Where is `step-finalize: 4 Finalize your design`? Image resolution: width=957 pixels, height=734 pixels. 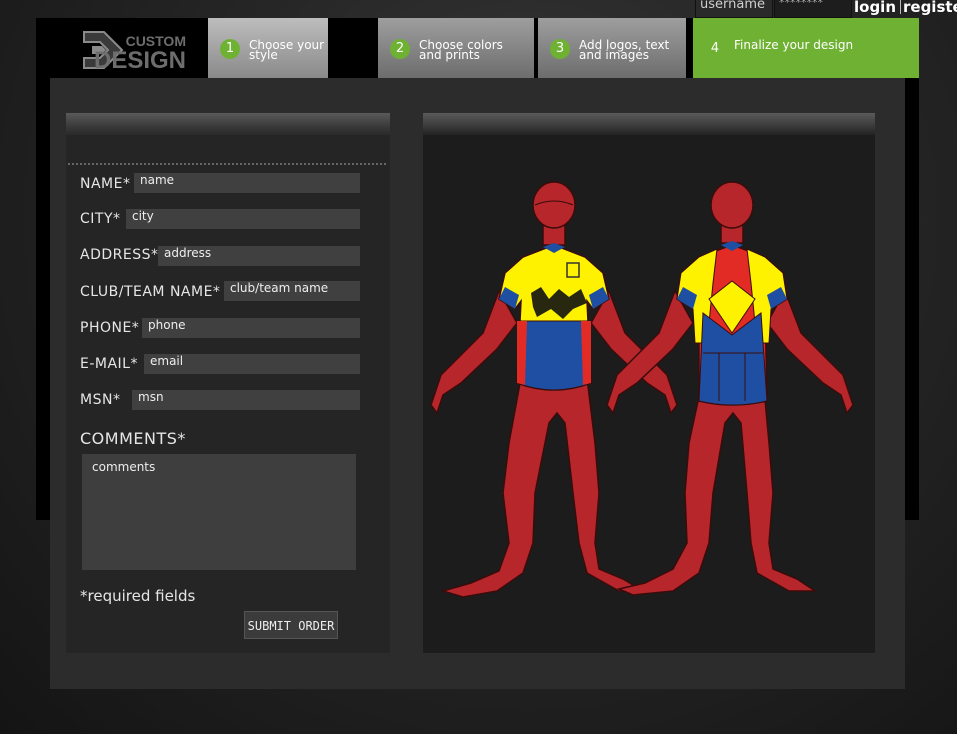 step-finalize: 4 Finalize your design is located at coordinates (806, 48).